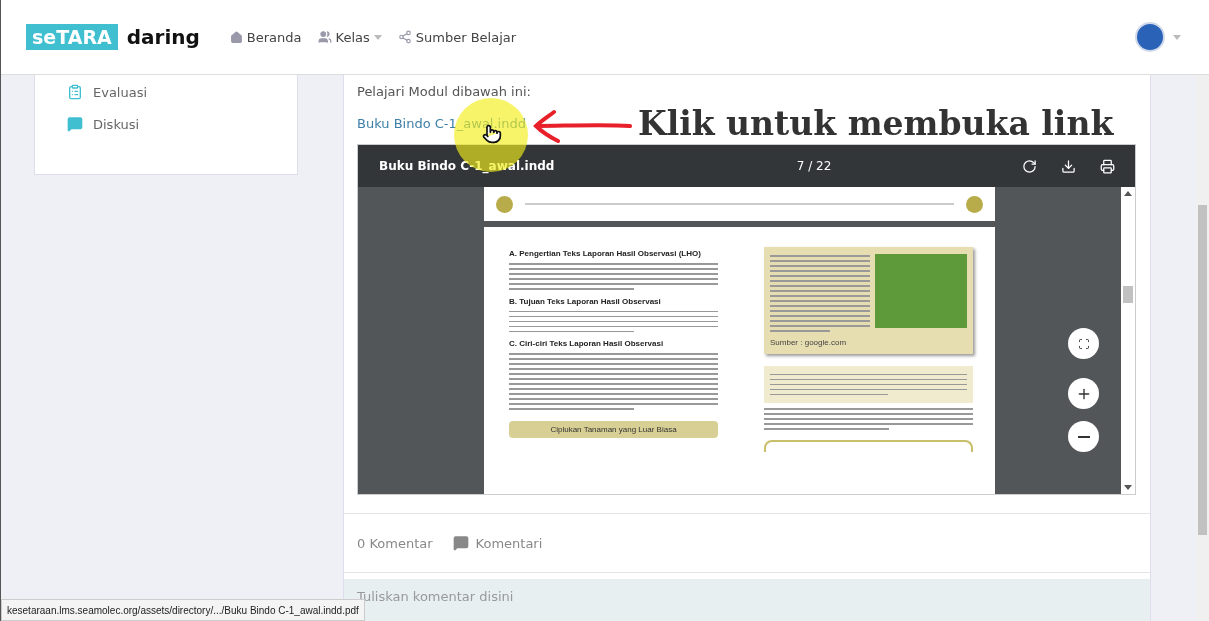 The height and width of the screenshot is (621, 1209). What do you see at coordinates (324, 37) in the screenshot?
I see `users-icon` at bounding box center [324, 37].